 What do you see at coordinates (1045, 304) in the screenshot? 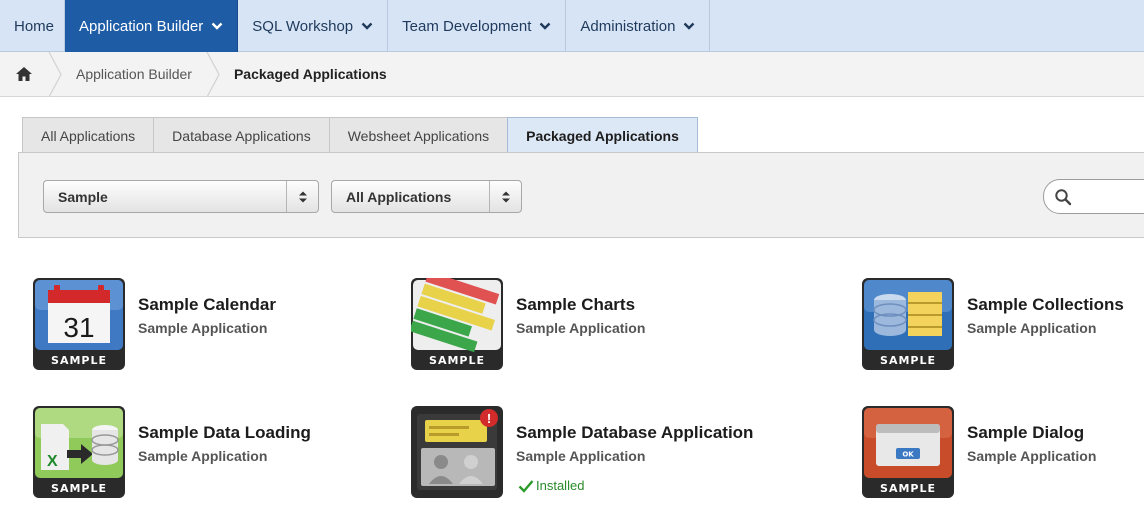
I see `app-title: Sample Collections` at bounding box center [1045, 304].